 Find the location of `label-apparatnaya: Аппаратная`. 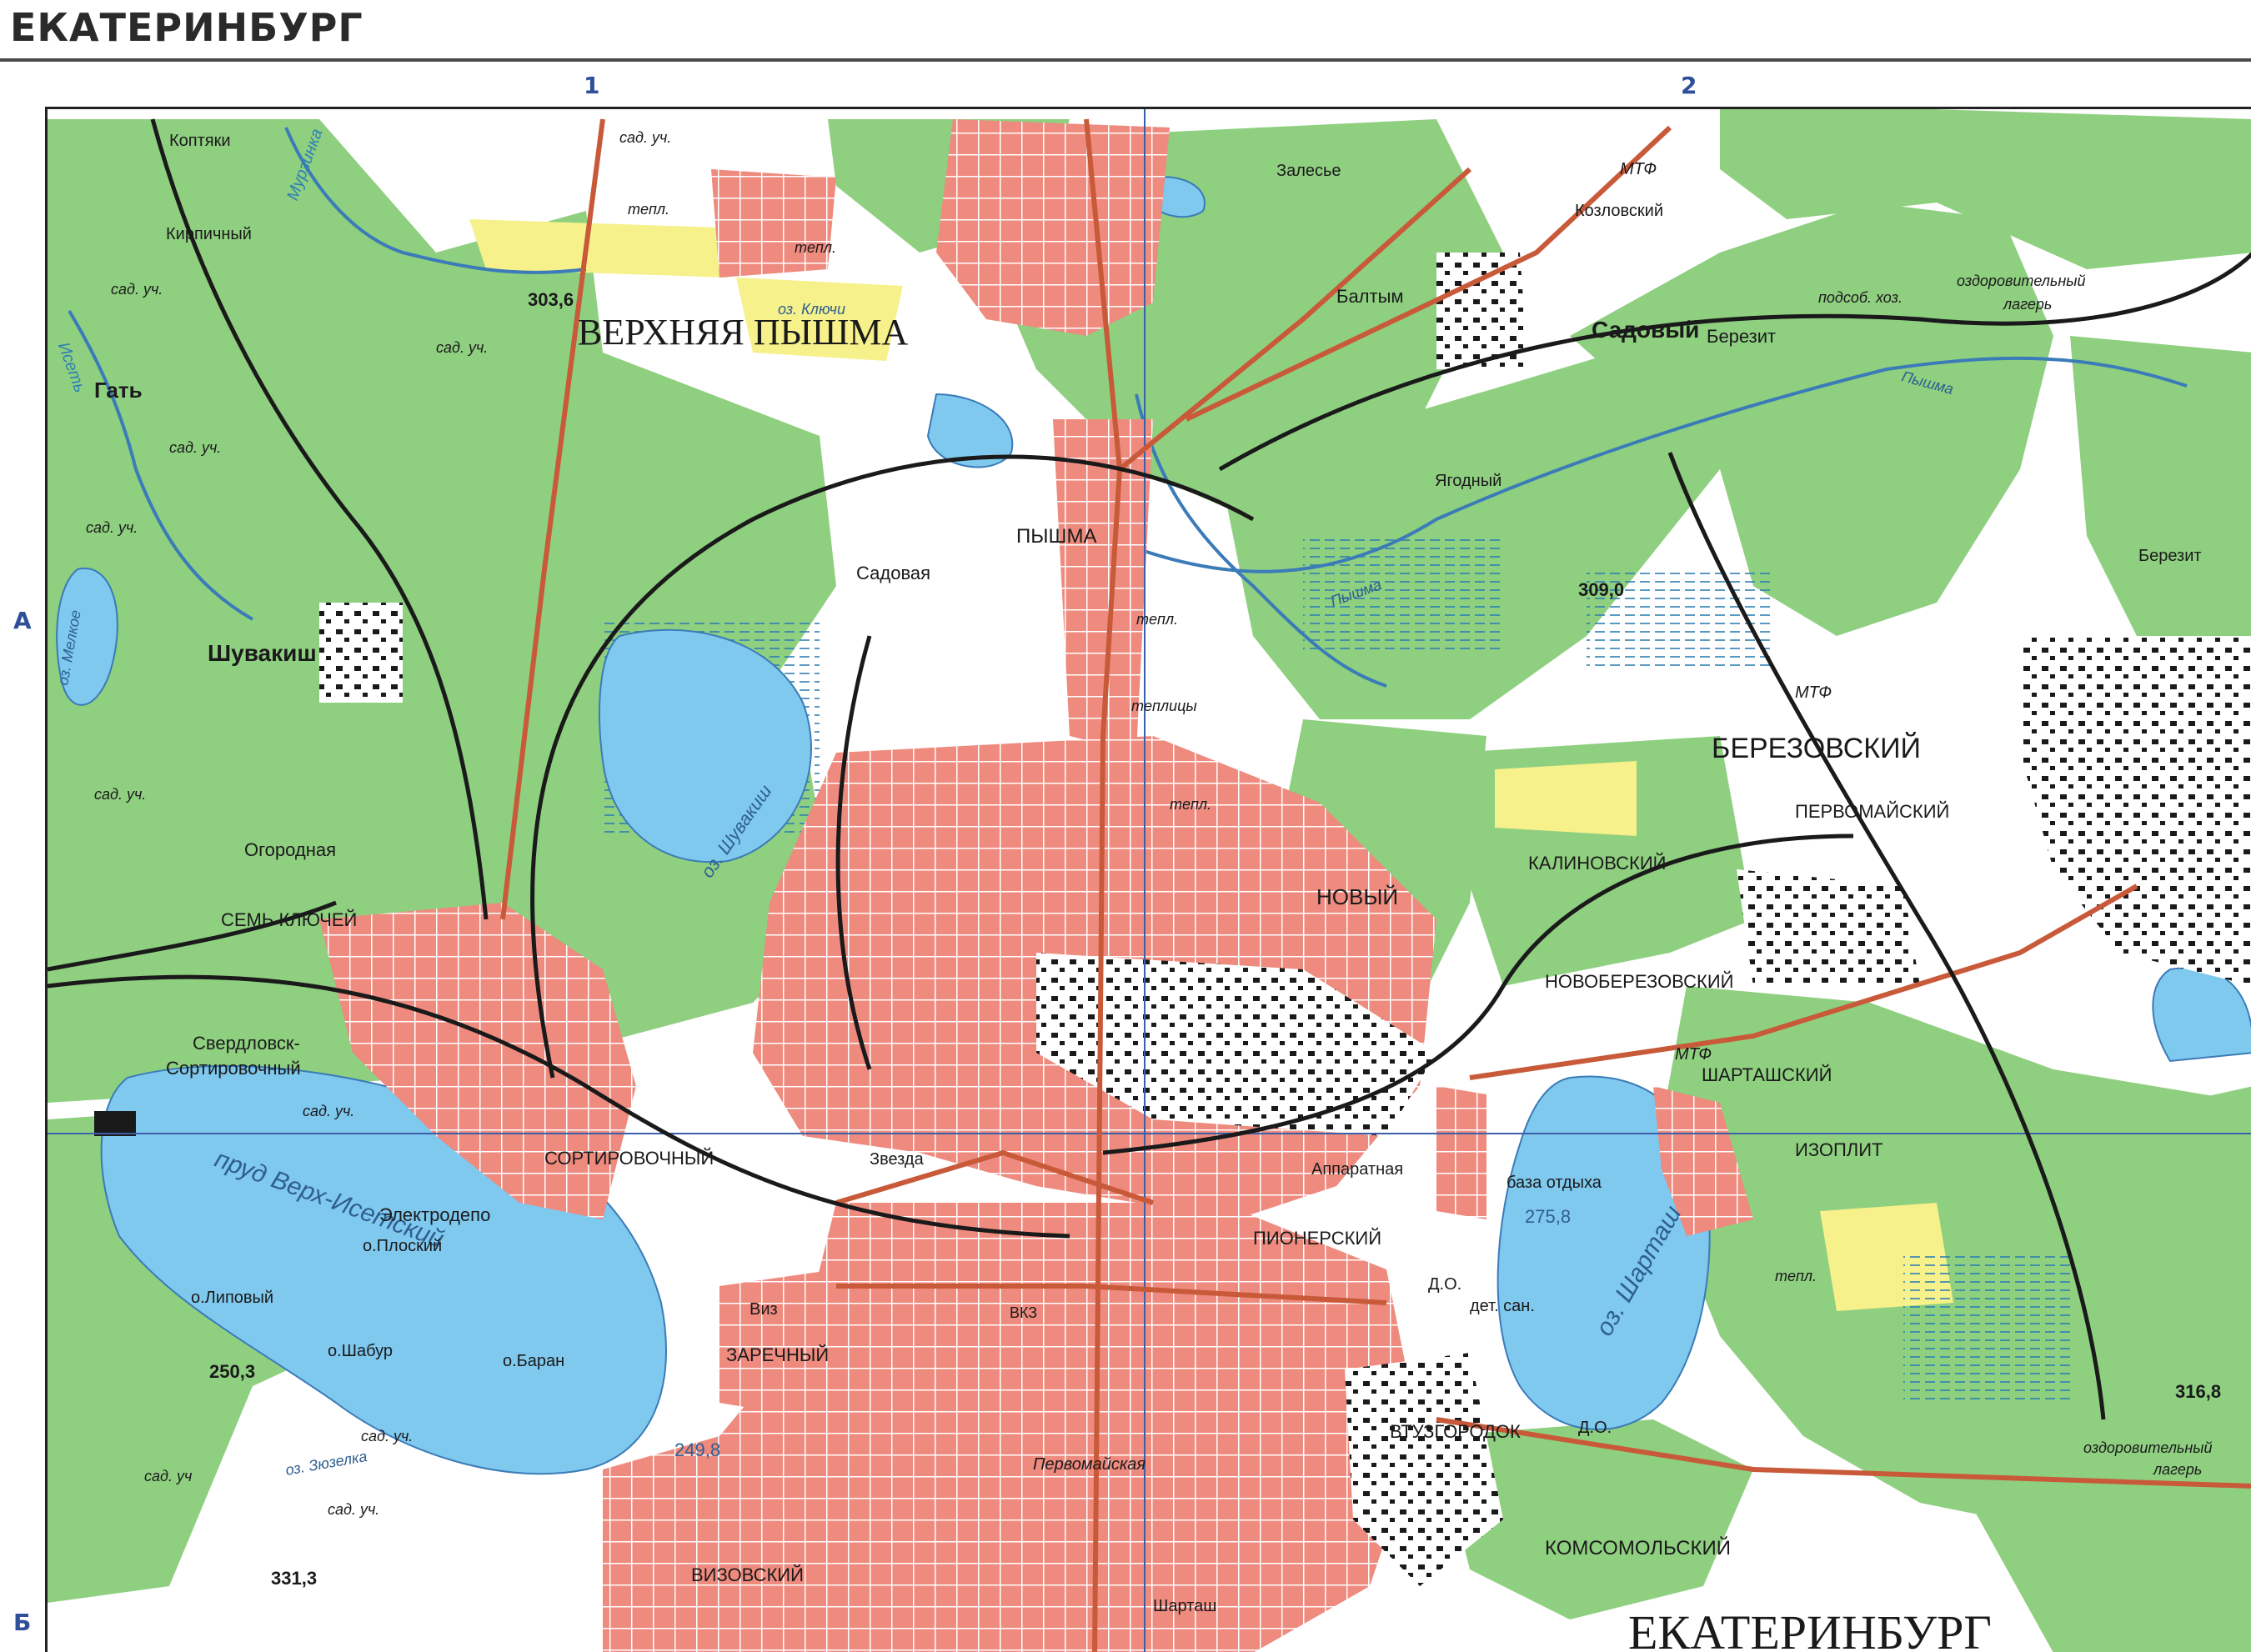

label-apparatnaya: Аппаратная is located at coordinates (1357, 1169).